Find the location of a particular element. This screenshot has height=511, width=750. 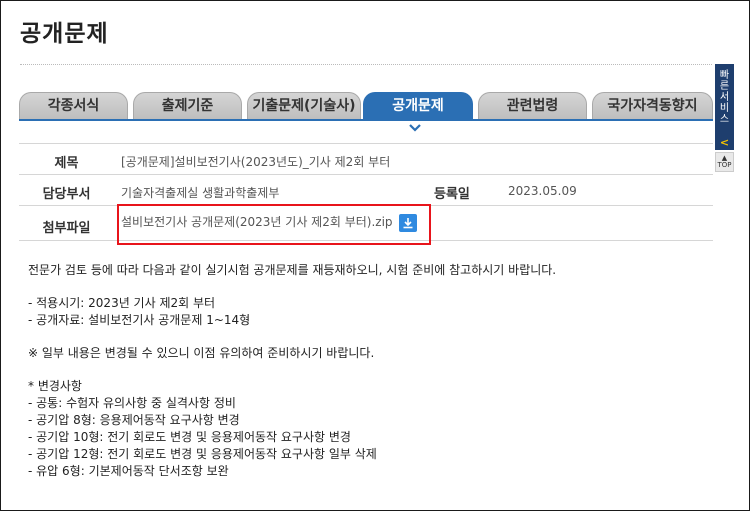

tab-related-laws: 관련법령 is located at coordinates (532, 106).